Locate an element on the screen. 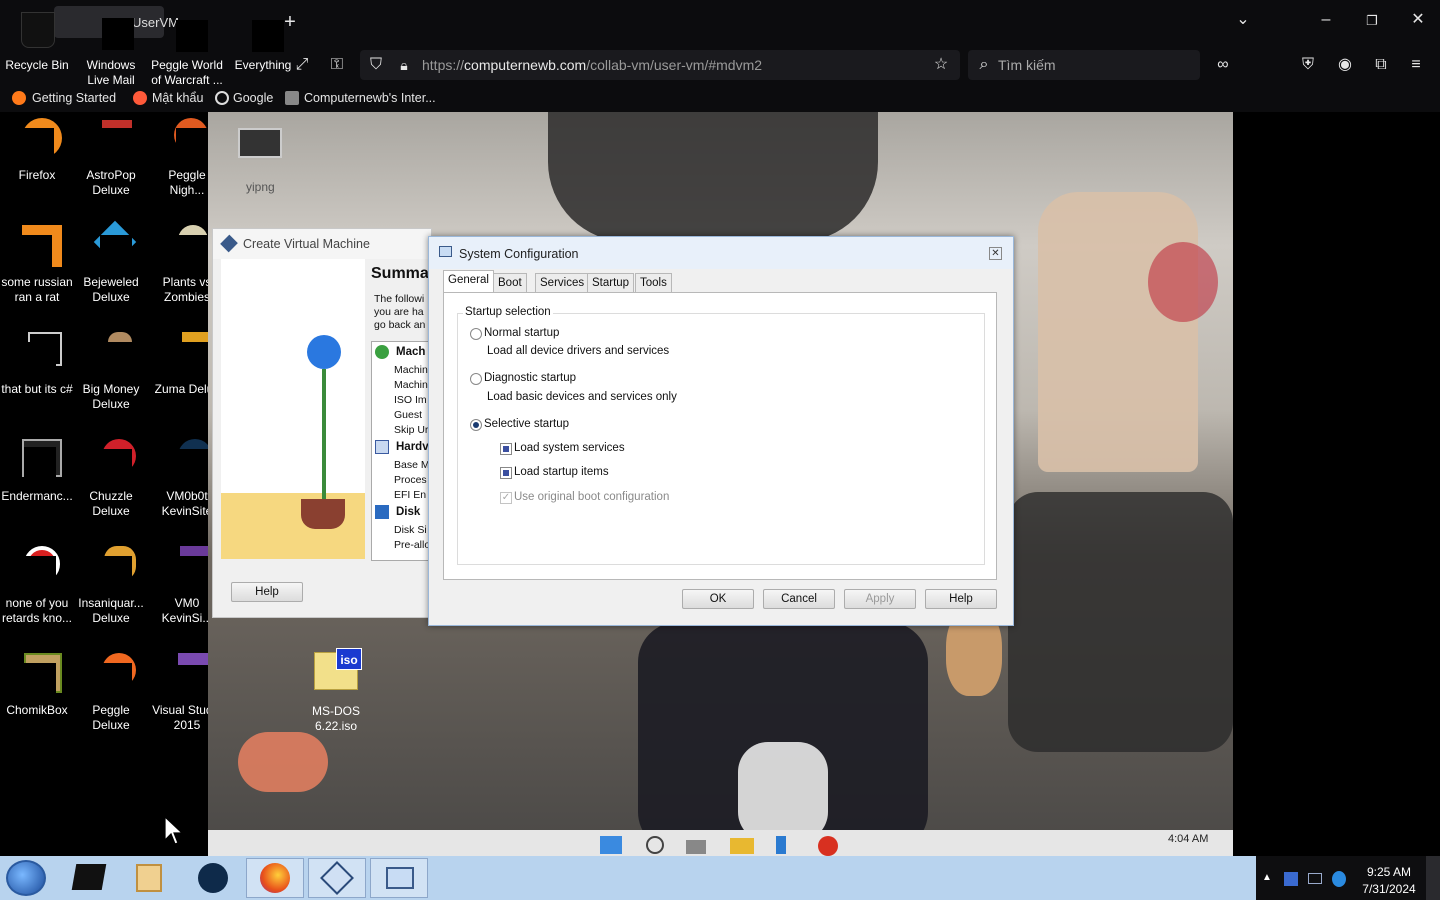 The height and width of the screenshot is (900, 1440). vm-search-icon is located at coordinates (655, 845).